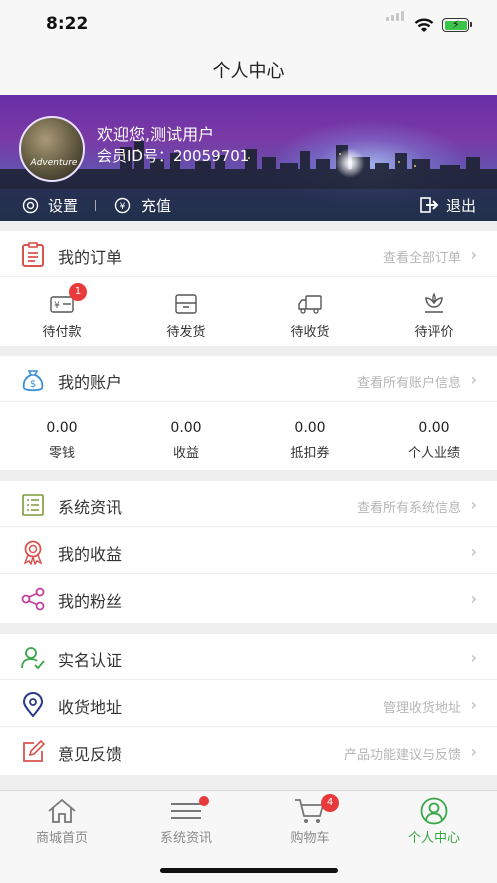 This screenshot has width=497, height=883. Describe the element at coordinates (33, 599) in the screenshot. I see `share-network-icon` at that location.